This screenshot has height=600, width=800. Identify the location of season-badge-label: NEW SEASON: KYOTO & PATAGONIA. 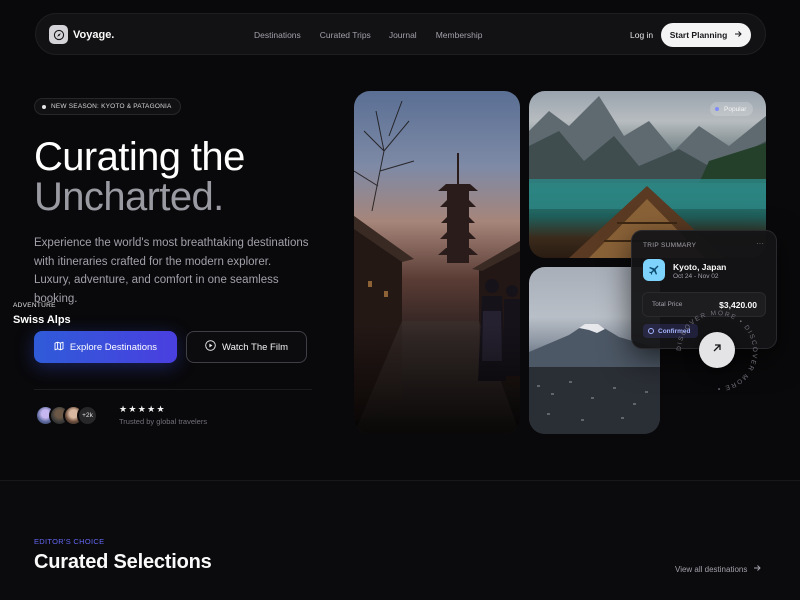
(111, 106).